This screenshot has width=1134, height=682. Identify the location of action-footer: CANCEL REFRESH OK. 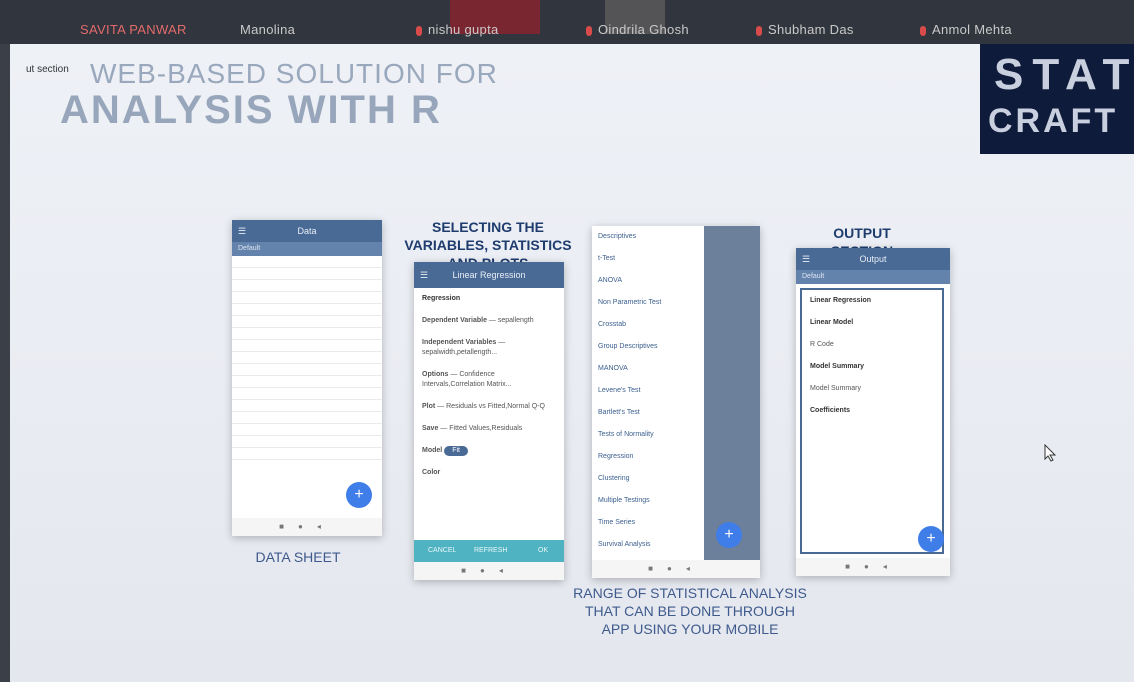
(489, 551).